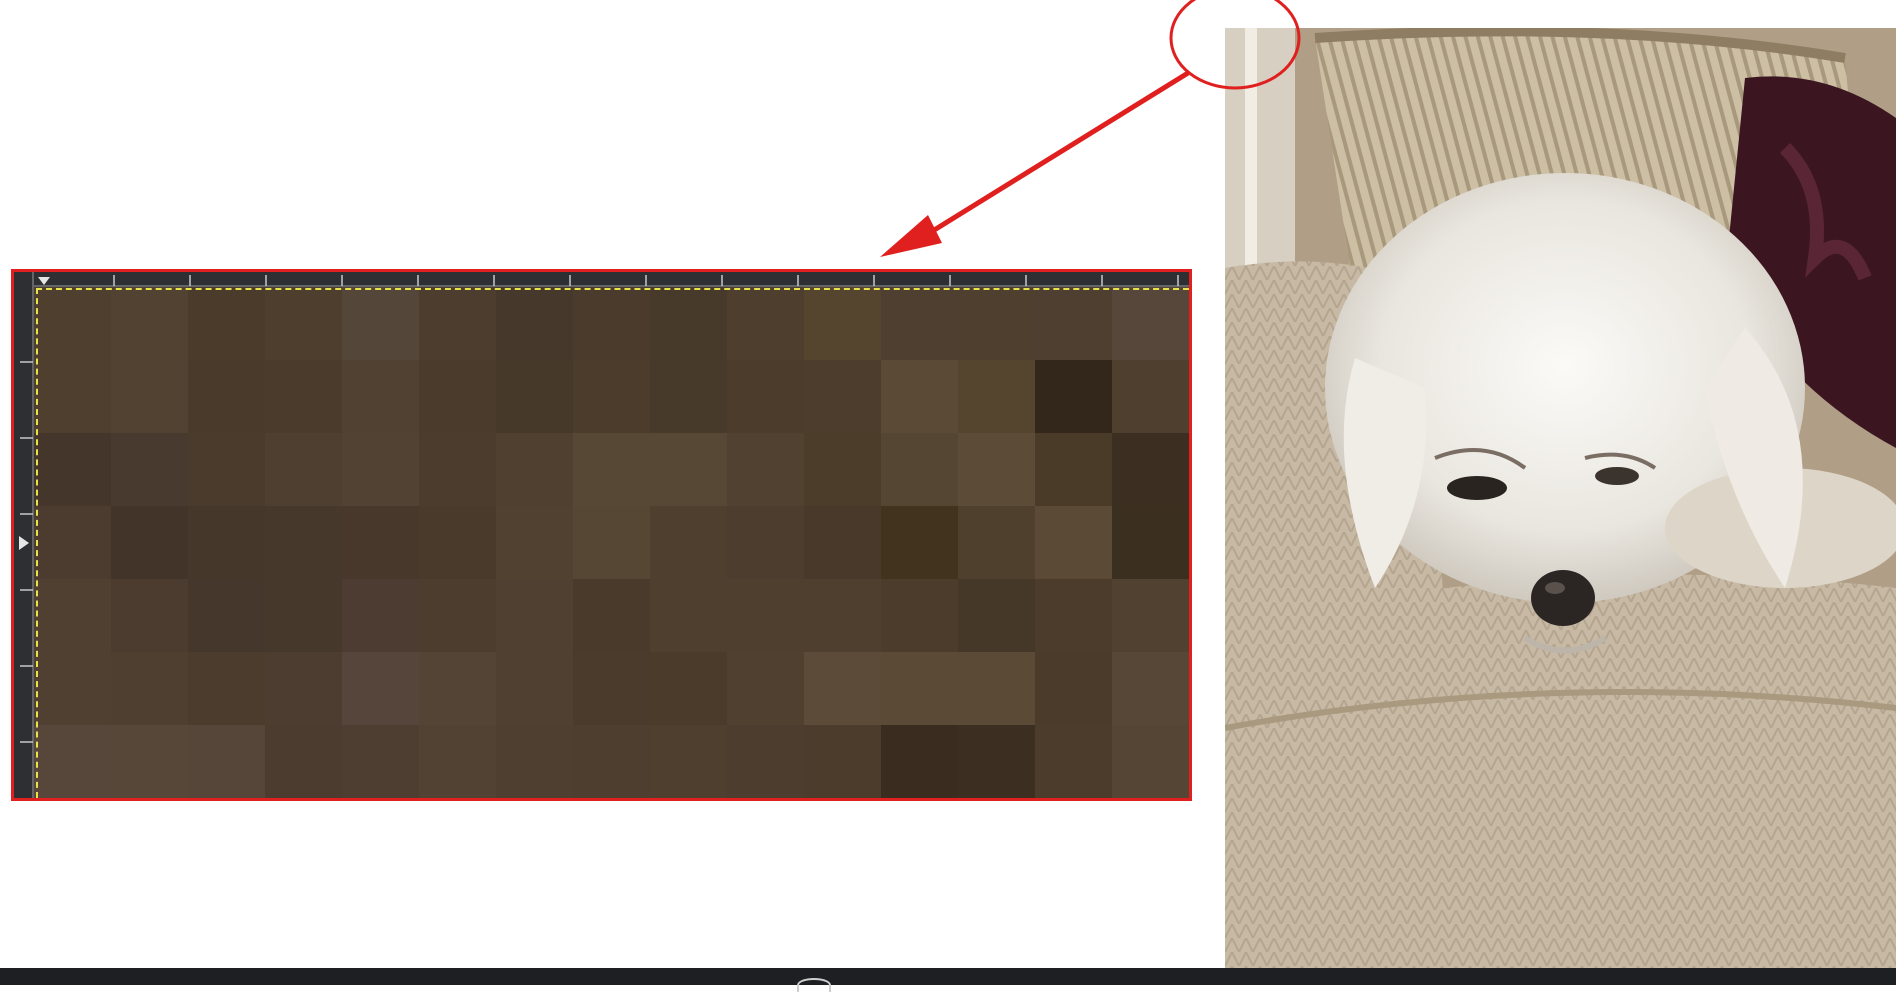  What do you see at coordinates (814, 985) in the screenshot?
I see `half-circle-icon` at bounding box center [814, 985].